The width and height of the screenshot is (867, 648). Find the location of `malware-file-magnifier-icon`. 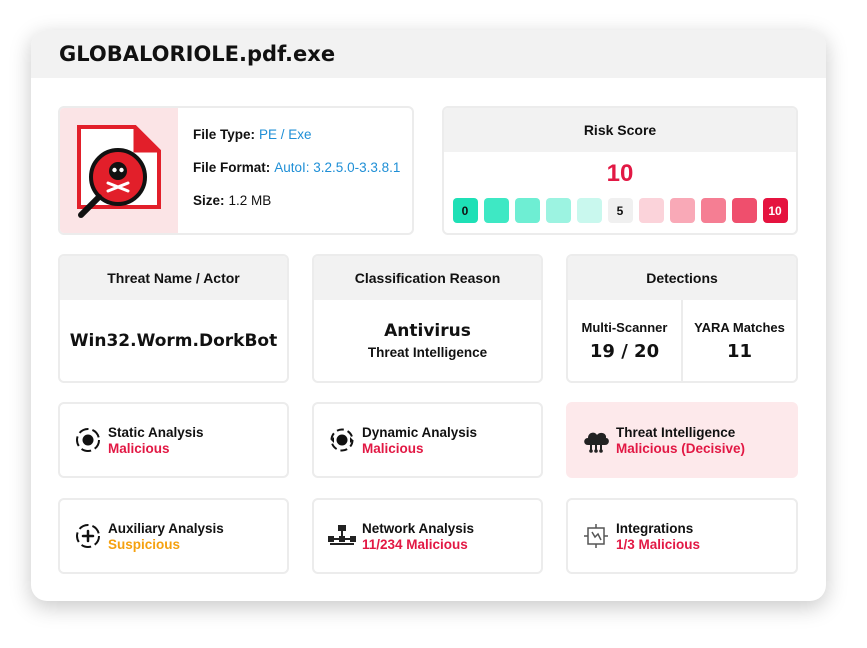

malware-file-magnifier-icon is located at coordinates (119, 171).